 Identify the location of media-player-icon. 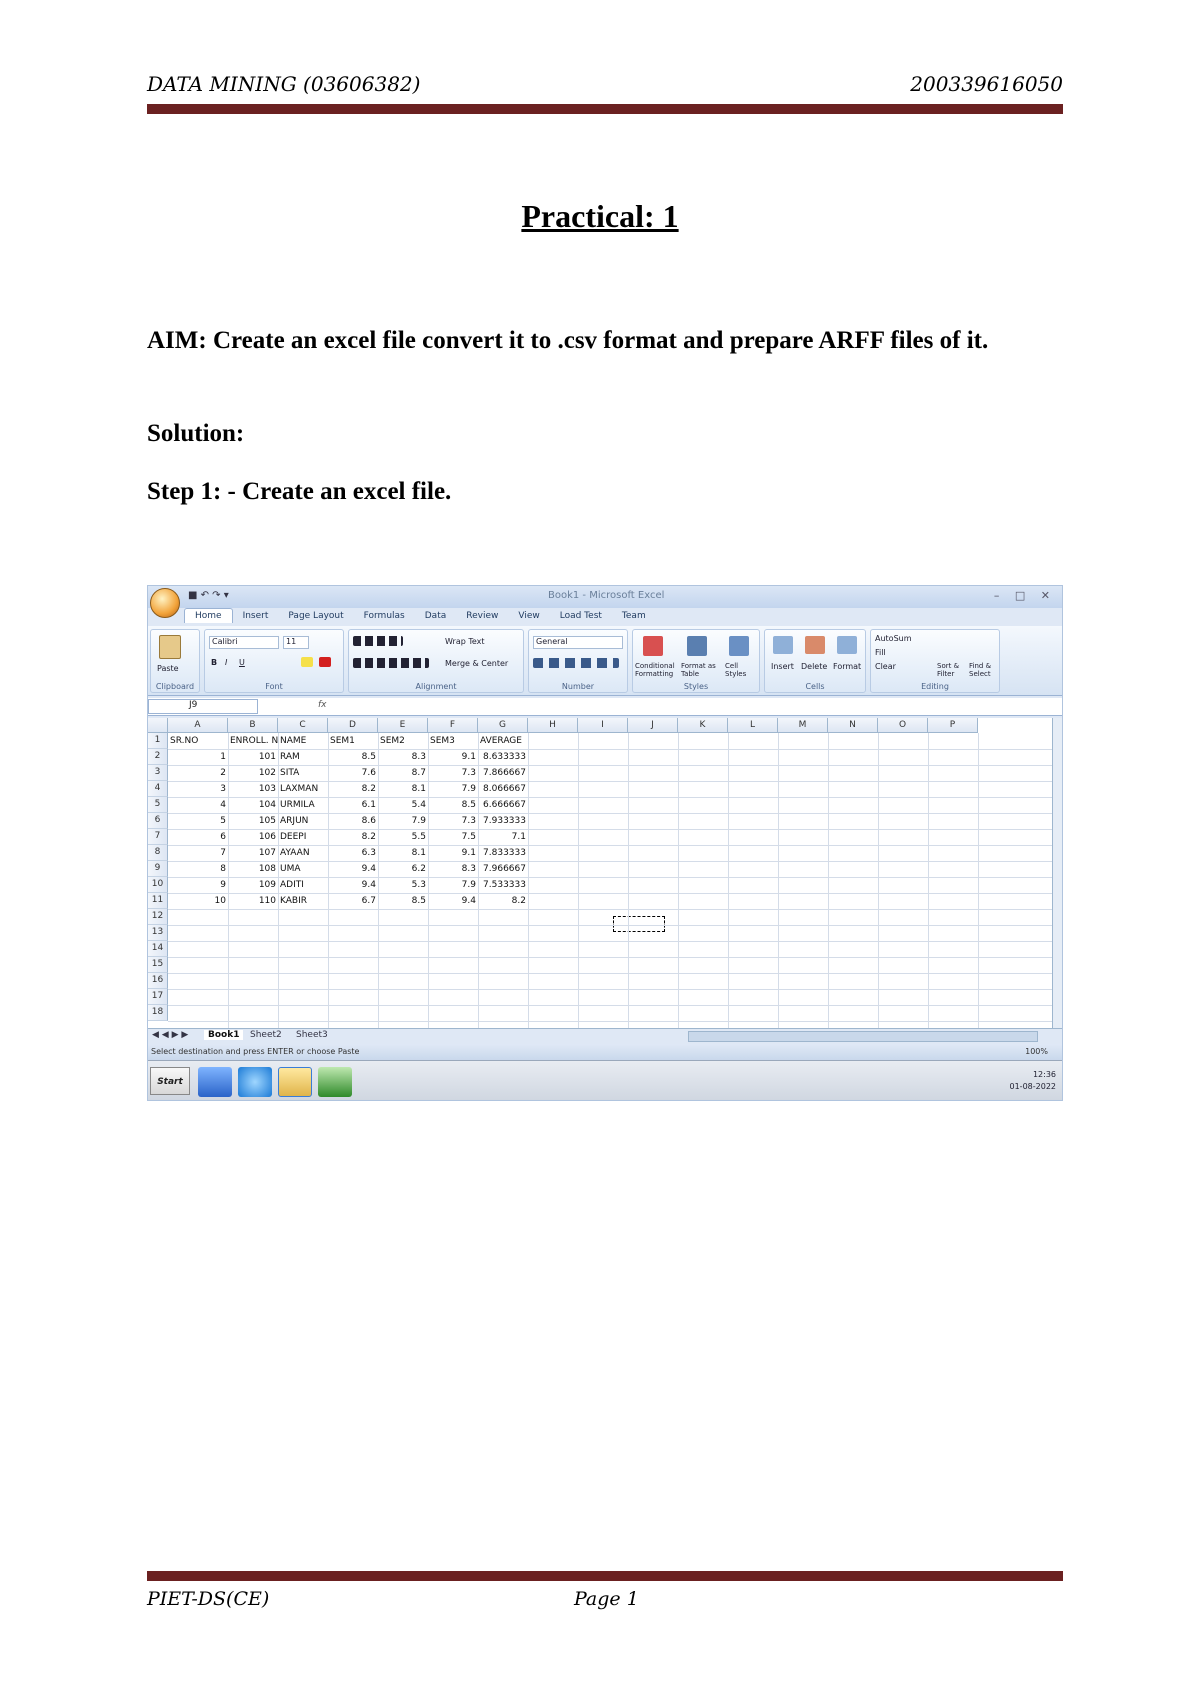
(215, 1082).